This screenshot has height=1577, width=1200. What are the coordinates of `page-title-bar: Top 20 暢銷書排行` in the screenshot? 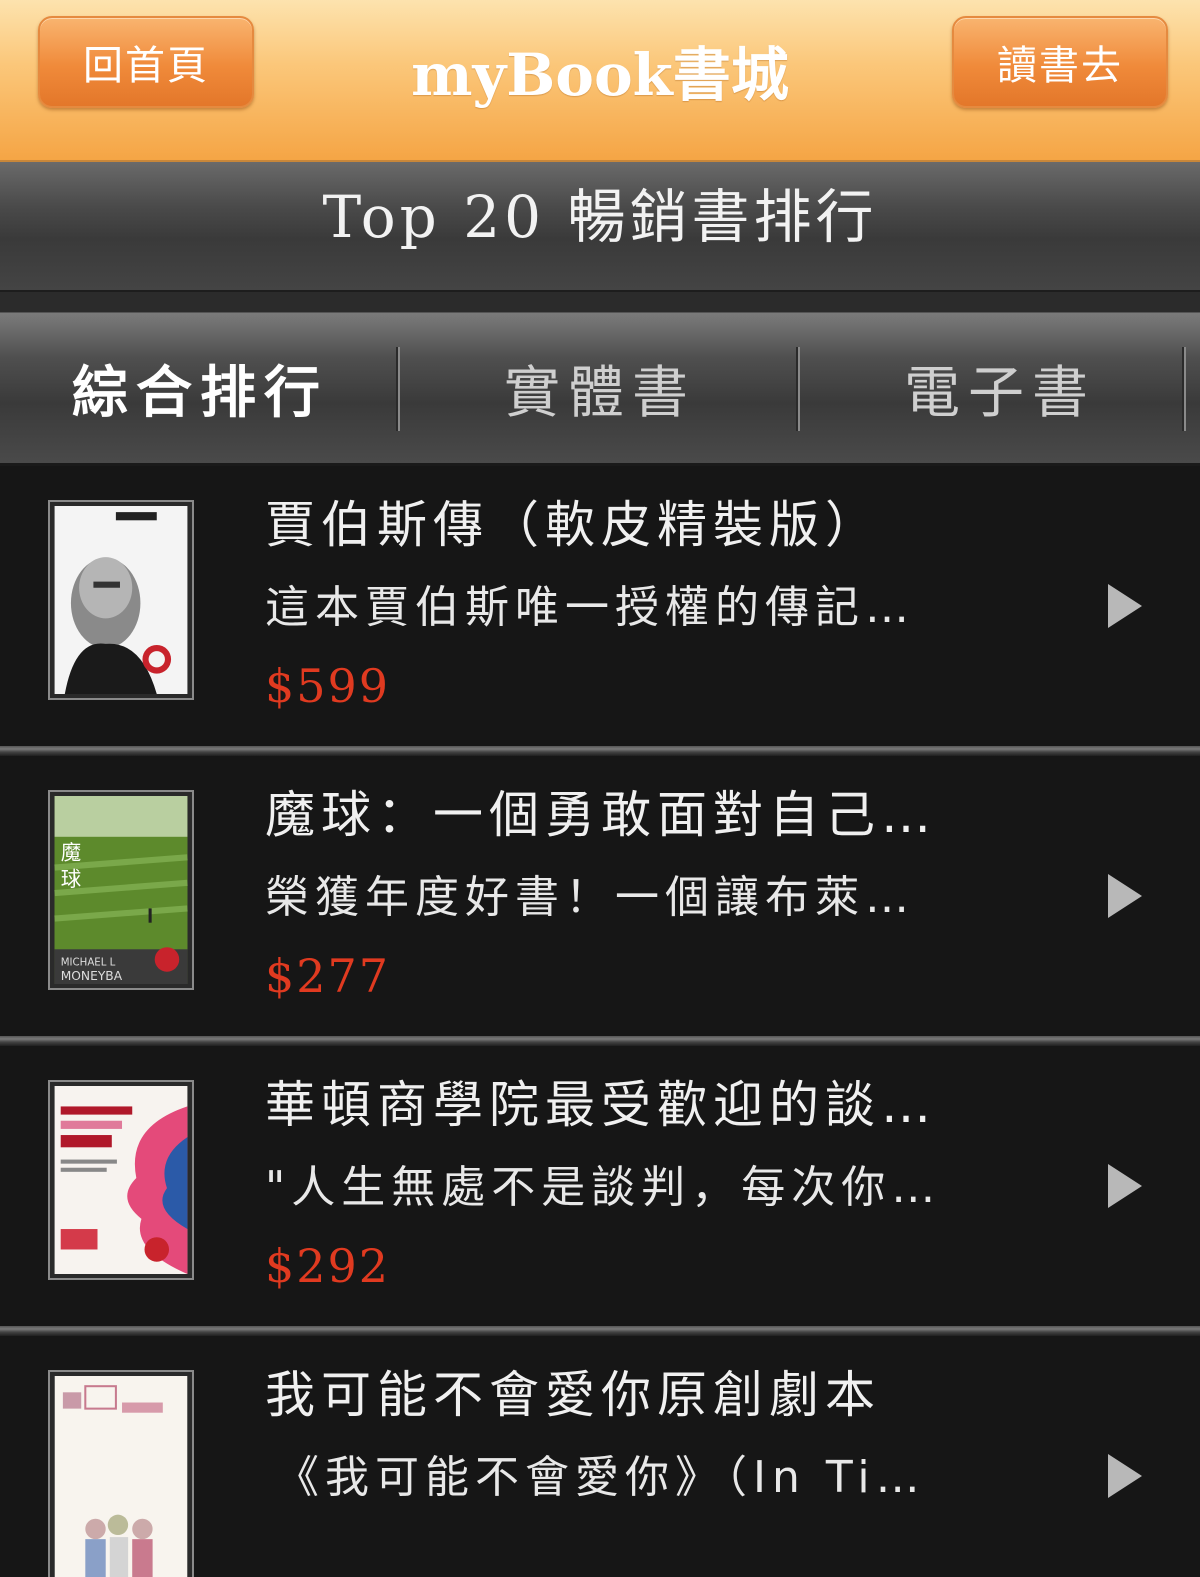 It's located at (600, 227).